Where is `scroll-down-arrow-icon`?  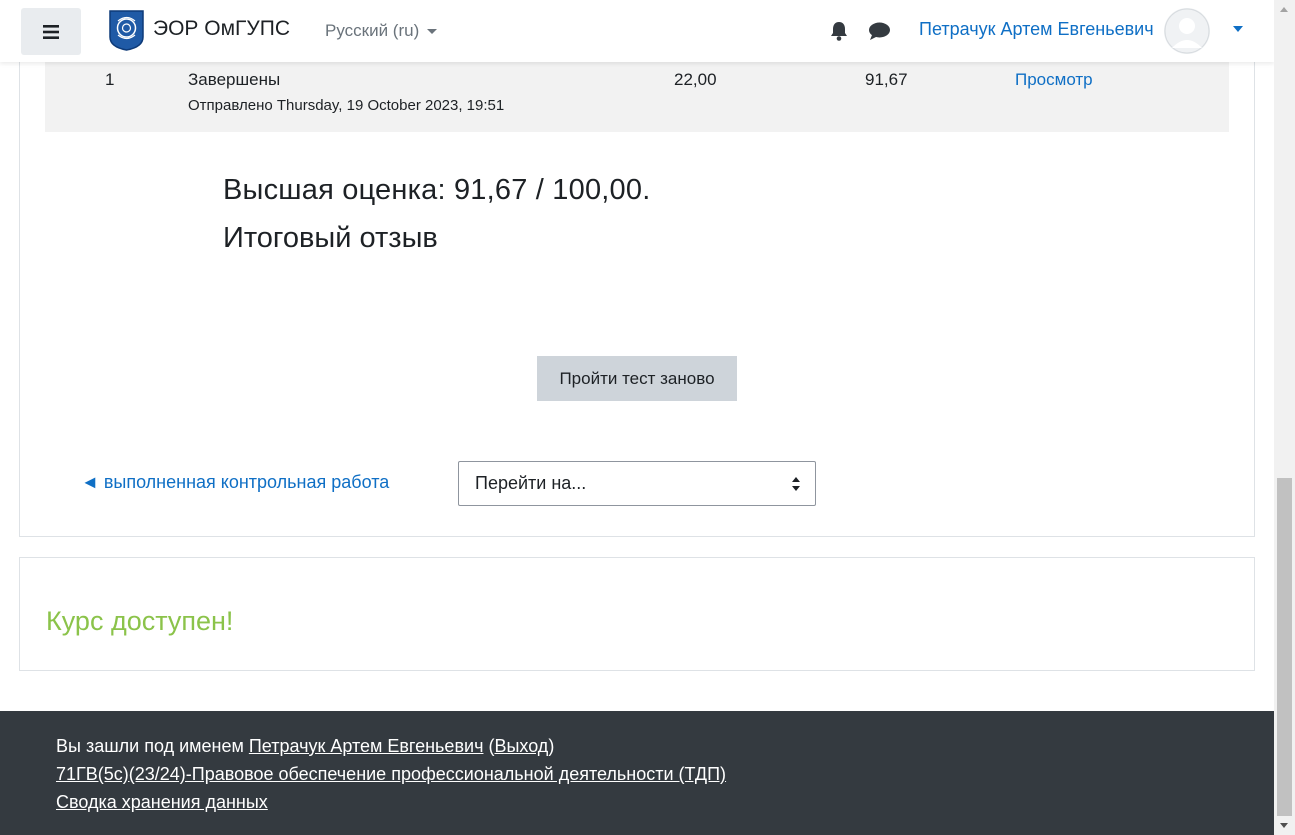
scroll-down-arrow-icon is located at coordinates (1284, 825).